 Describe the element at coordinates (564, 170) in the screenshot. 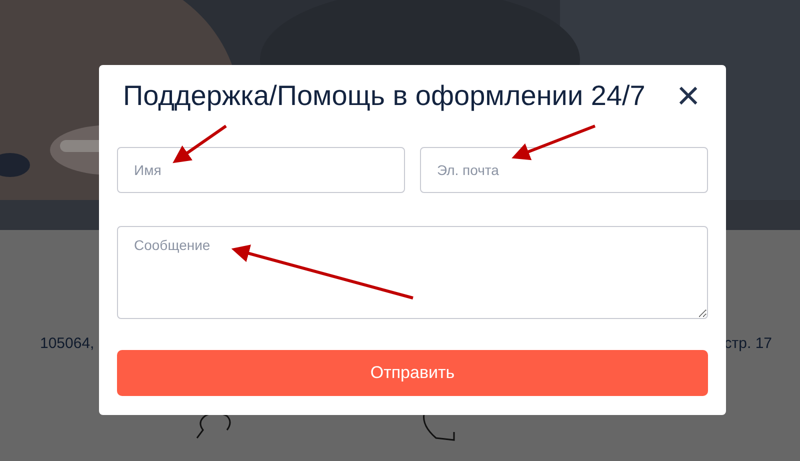

I see `input-field: Эл. почта` at that location.